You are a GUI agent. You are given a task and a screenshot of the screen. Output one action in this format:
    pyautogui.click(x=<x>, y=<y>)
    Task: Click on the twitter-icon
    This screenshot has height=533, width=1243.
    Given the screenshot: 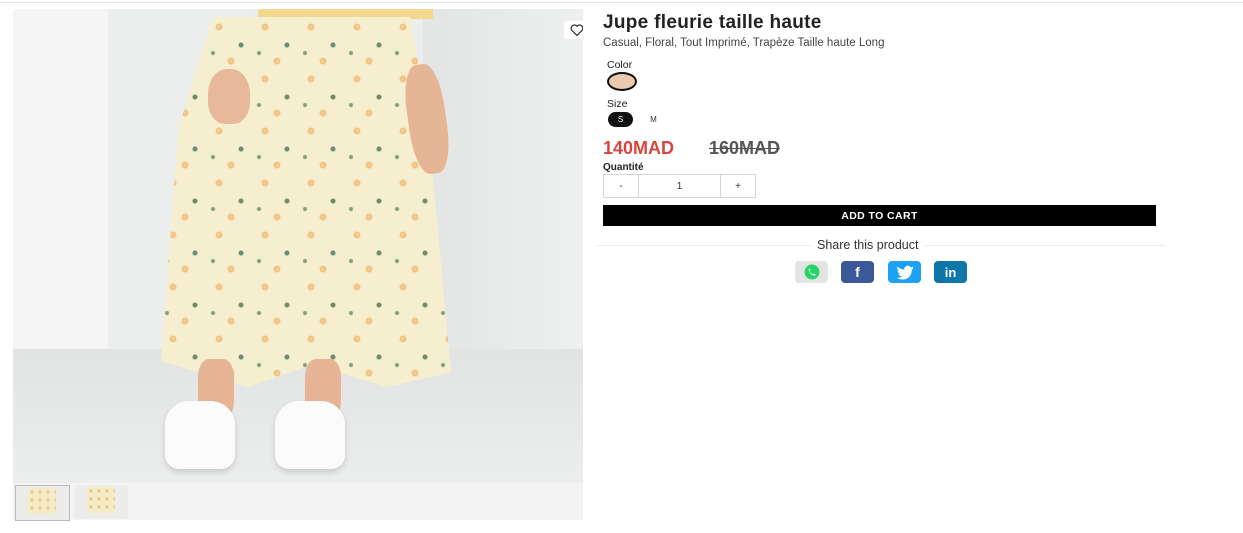 What is the action you would take?
    pyautogui.click(x=904, y=272)
    